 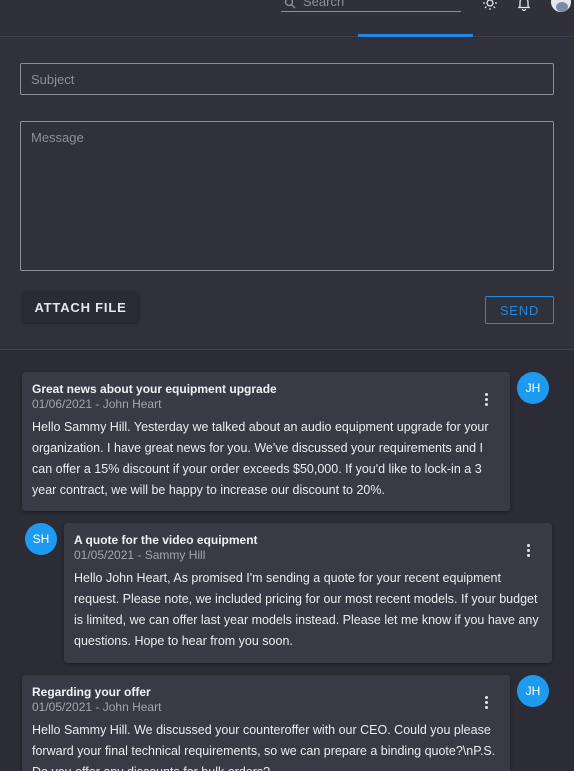 What do you see at coordinates (524, 5) in the screenshot?
I see `bell-icon` at bounding box center [524, 5].